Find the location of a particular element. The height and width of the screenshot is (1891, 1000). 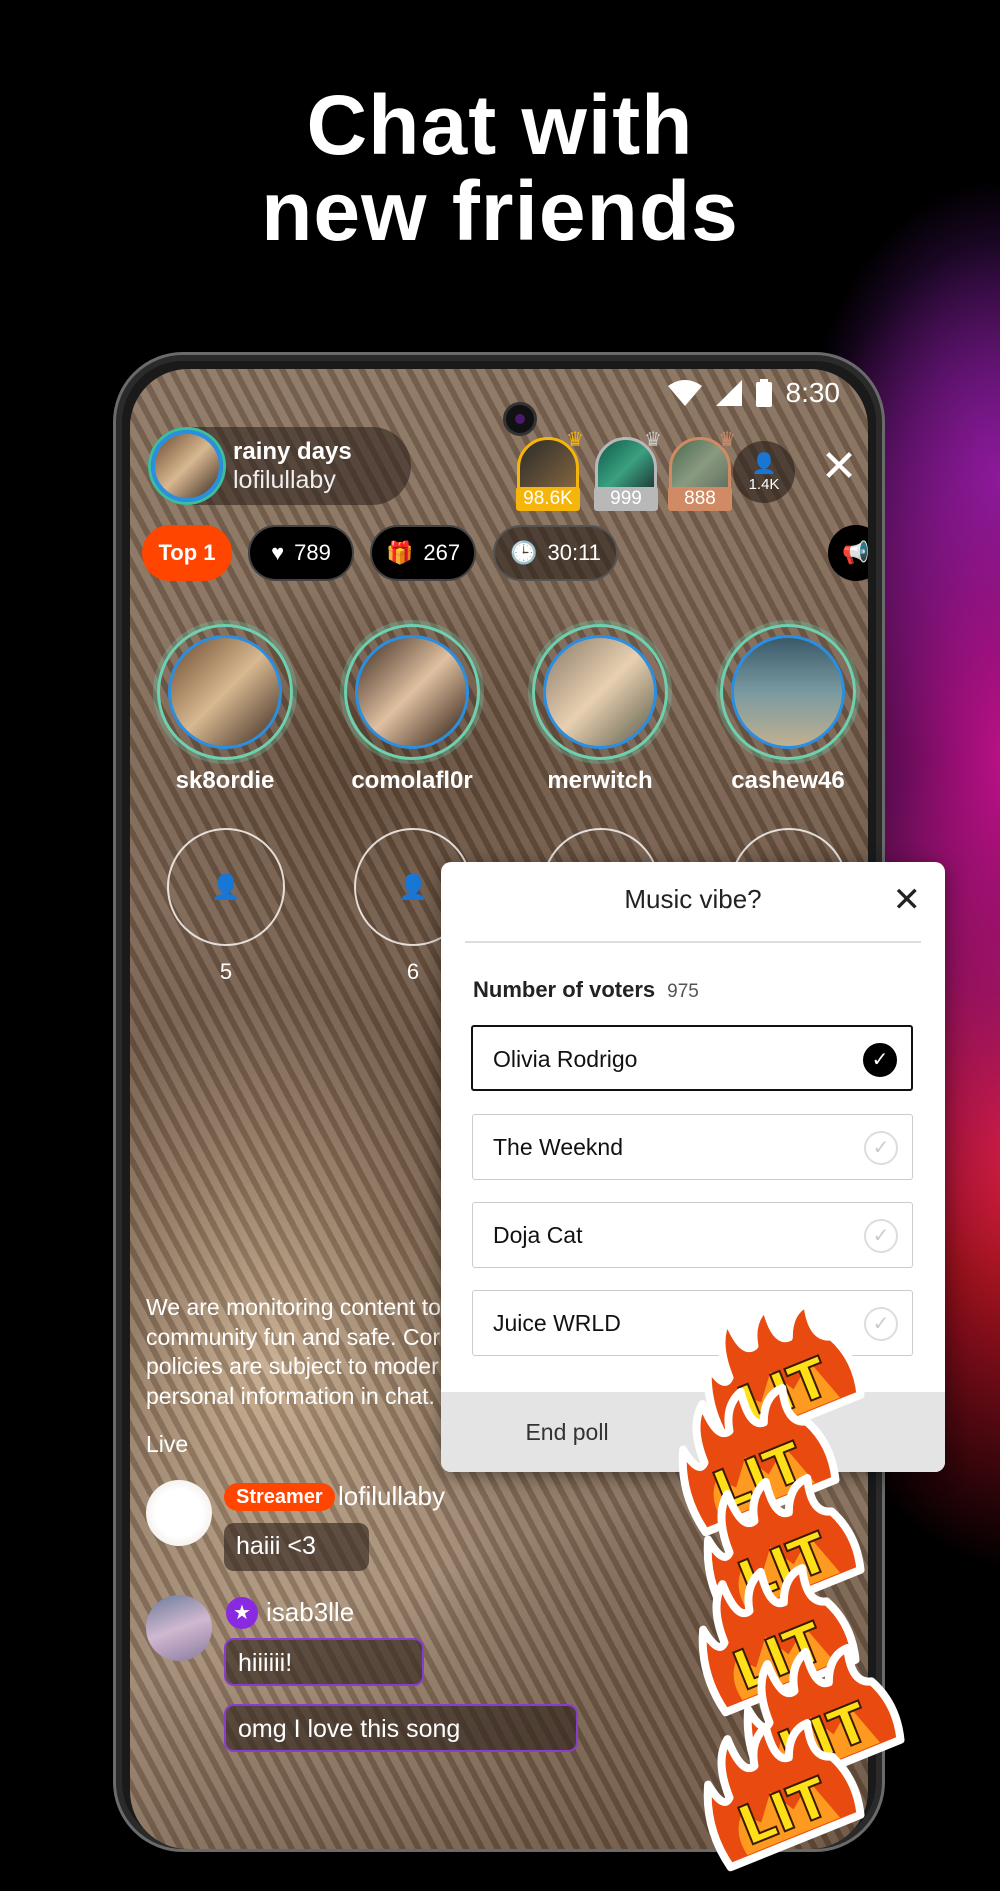

chat-username: lofilullaby is located at coordinates (391, 1496).